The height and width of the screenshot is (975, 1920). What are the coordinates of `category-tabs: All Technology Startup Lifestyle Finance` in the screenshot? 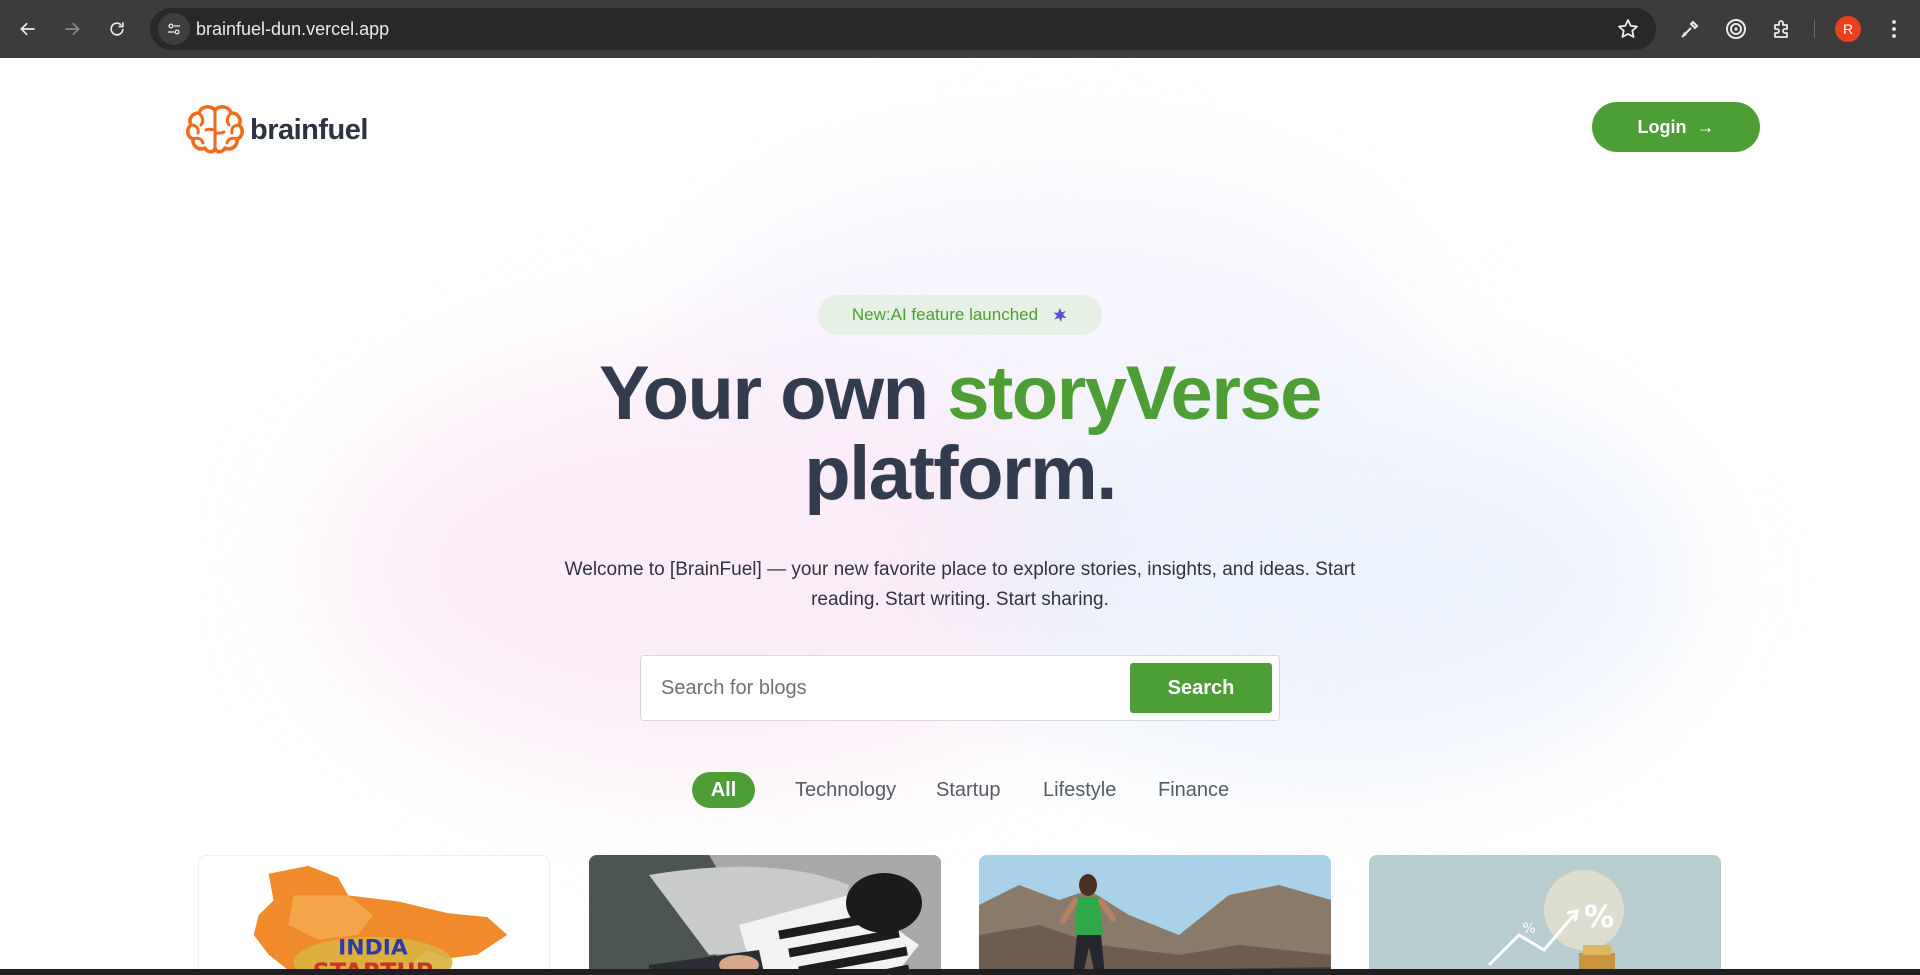 It's located at (960, 790).